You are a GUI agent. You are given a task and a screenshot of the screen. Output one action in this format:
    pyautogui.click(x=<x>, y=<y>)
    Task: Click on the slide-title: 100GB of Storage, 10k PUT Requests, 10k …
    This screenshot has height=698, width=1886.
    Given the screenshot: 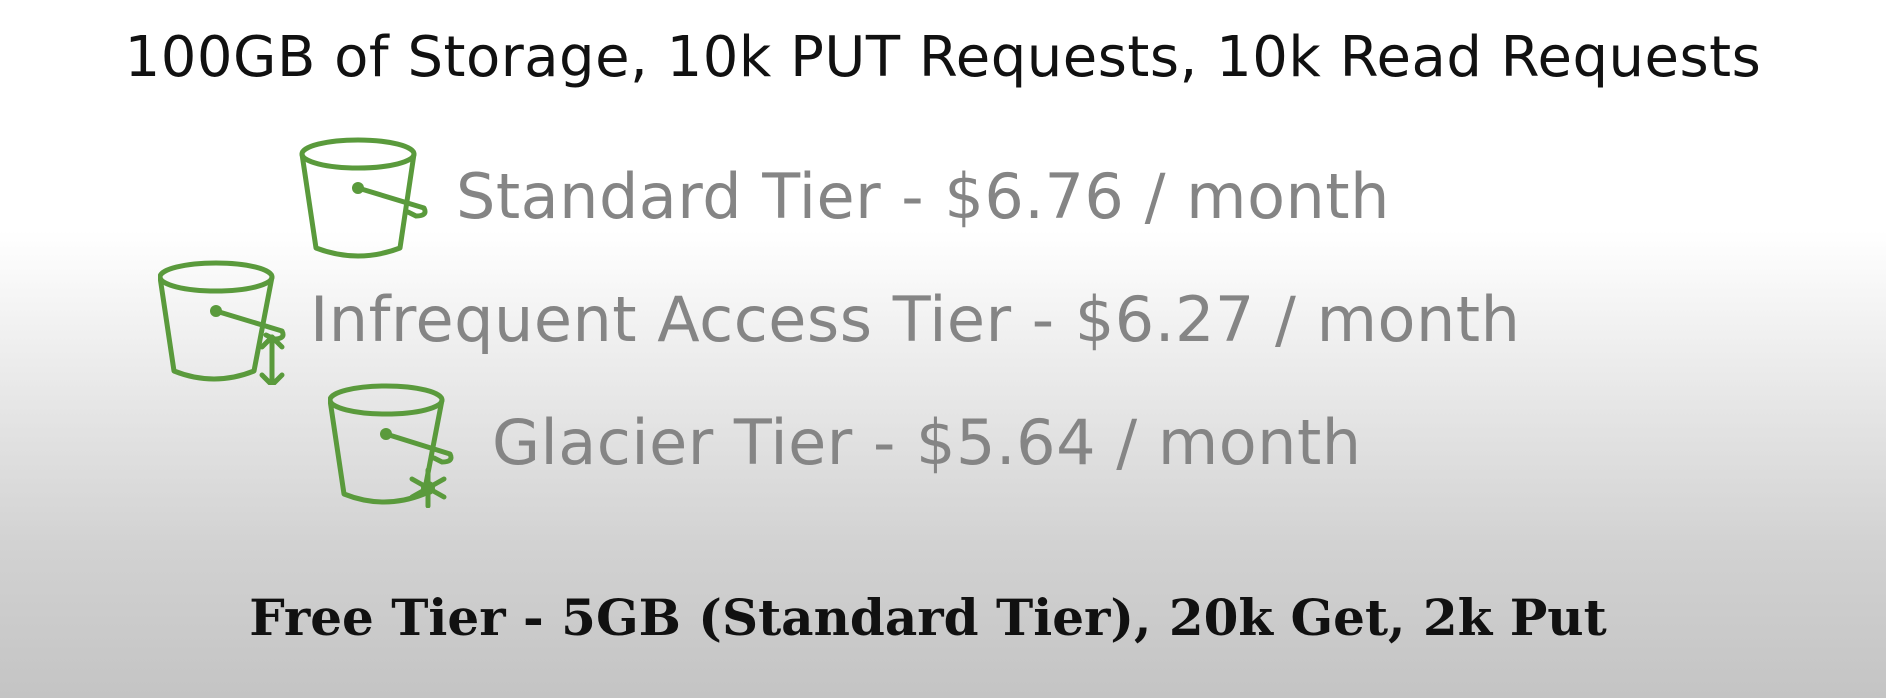 What is the action you would take?
    pyautogui.click(x=943, y=57)
    